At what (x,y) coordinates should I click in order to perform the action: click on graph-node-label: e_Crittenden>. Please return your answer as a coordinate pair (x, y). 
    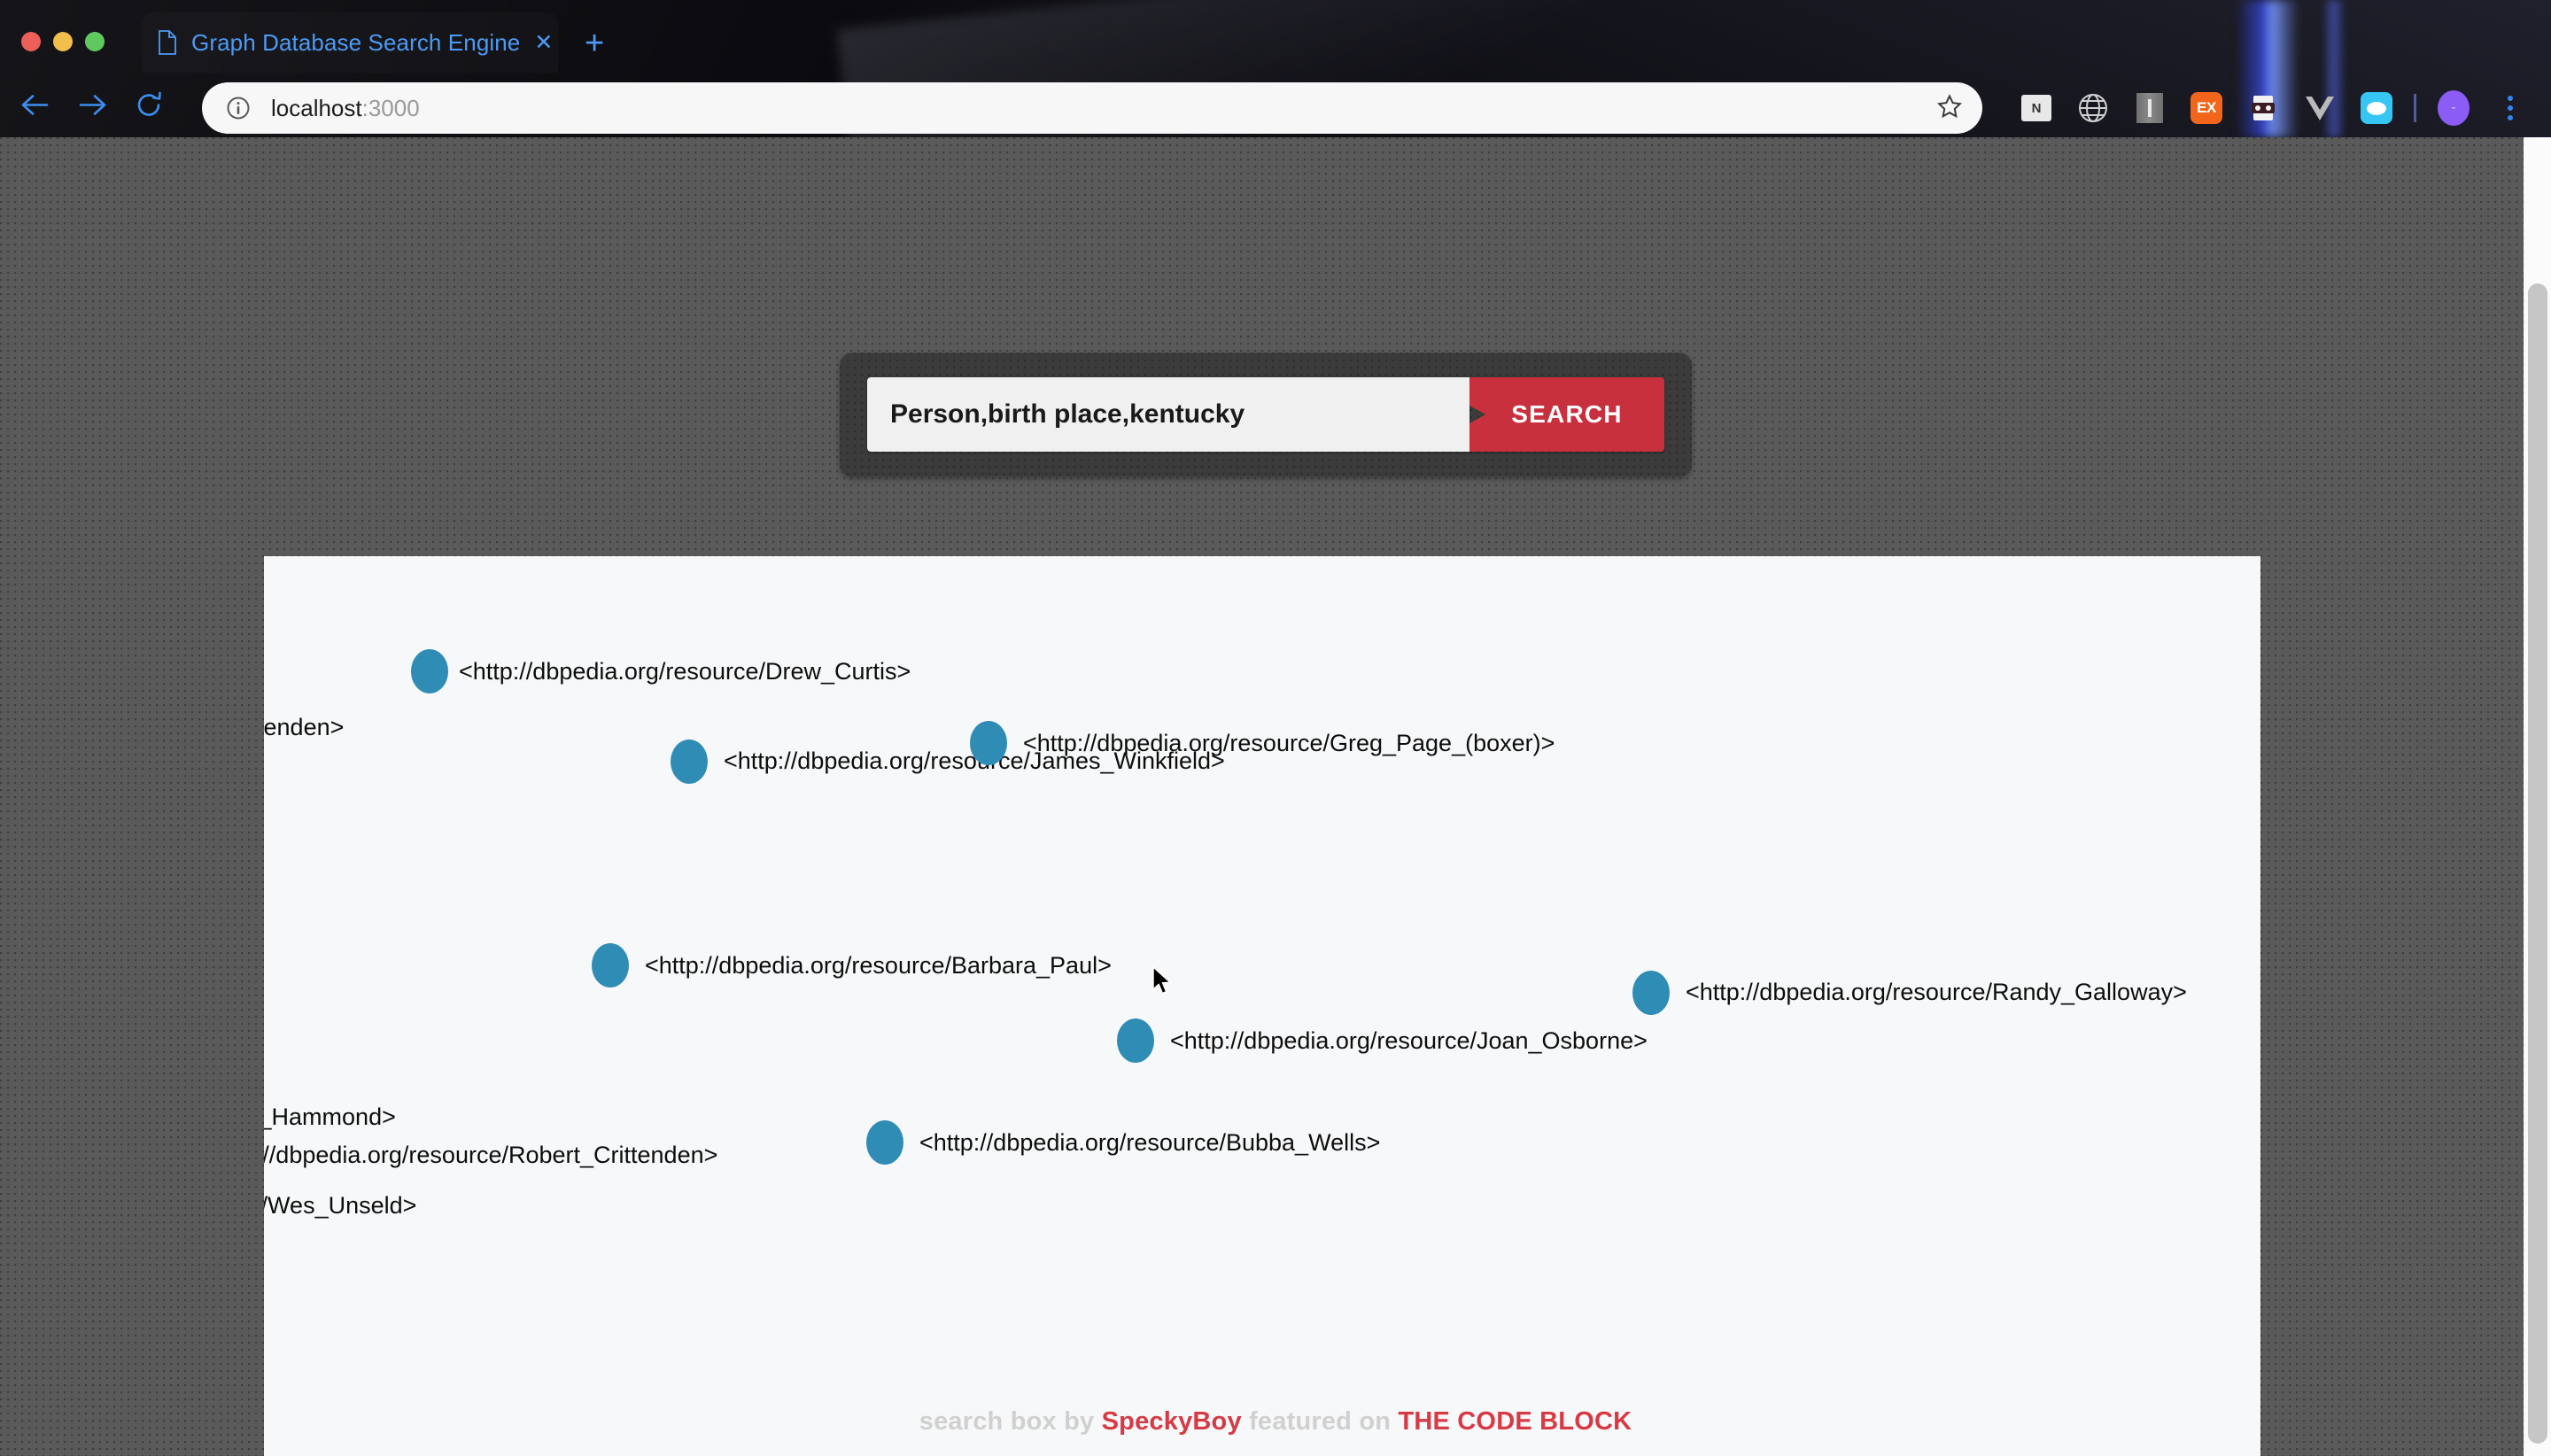
    Looking at the image, I should click on (305, 727).